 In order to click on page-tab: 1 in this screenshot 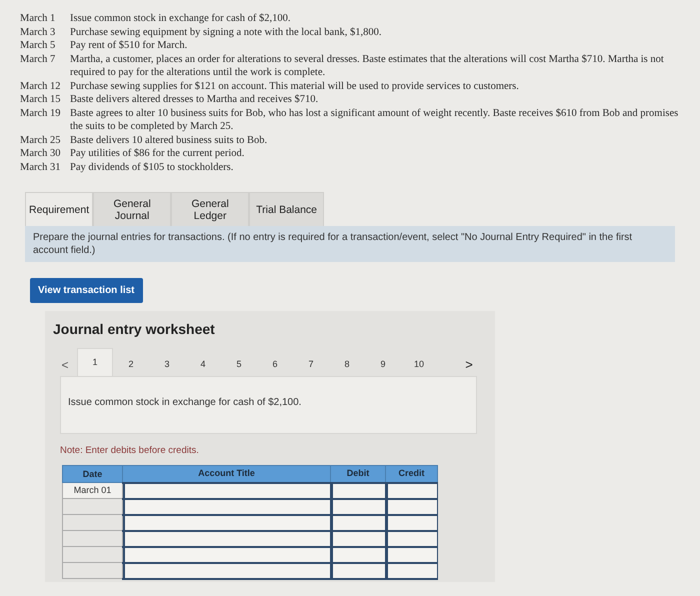, I will do `click(95, 362)`.